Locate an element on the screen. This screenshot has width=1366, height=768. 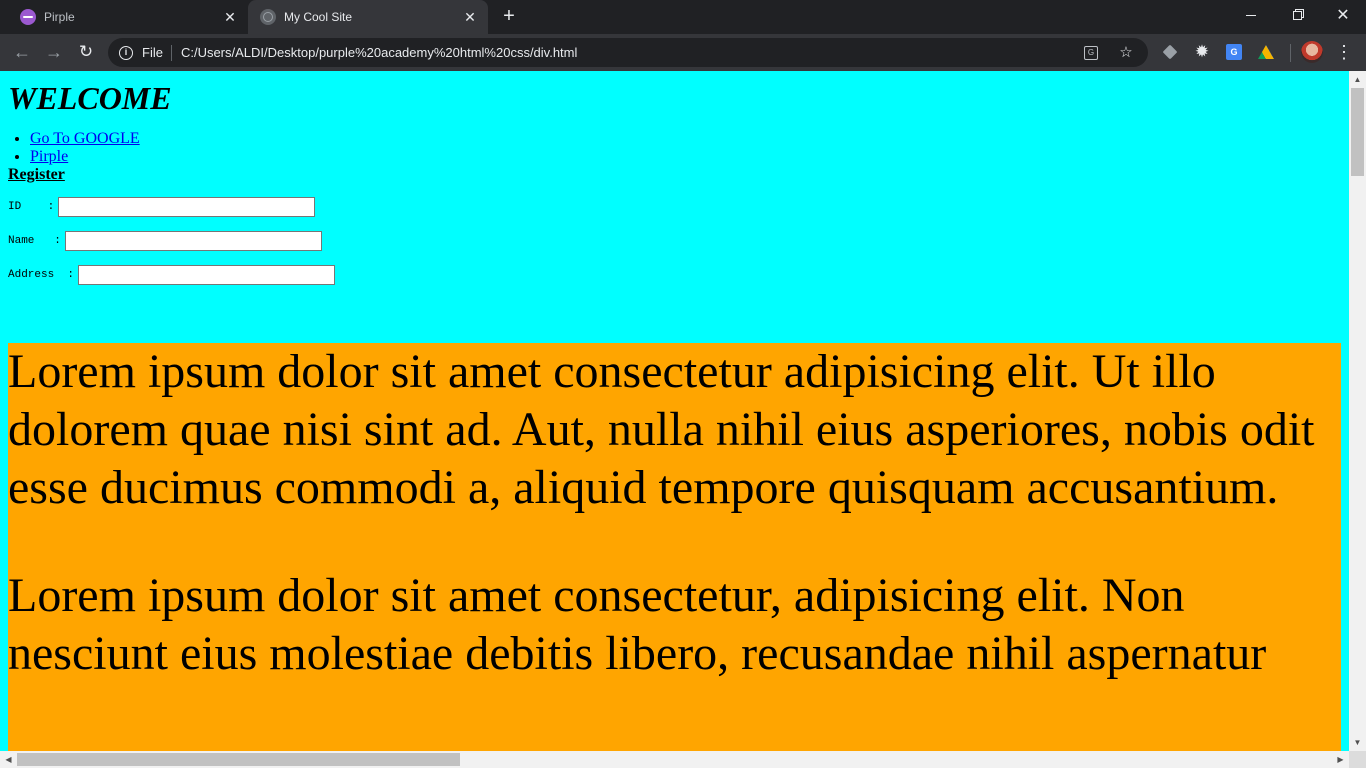
list-item: Pirple is located at coordinates (685, 157).